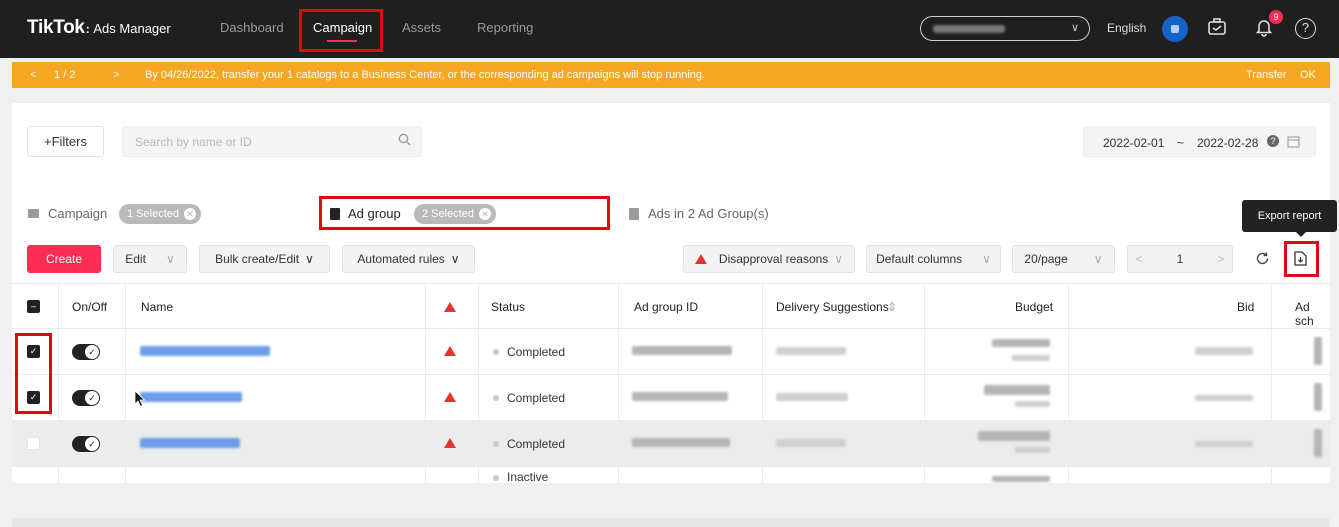 This screenshot has width=1339, height=527. What do you see at coordinates (1139, 259) in the screenshot?
I see `pager-prev-button: <` at bounding box center [1139, 259].